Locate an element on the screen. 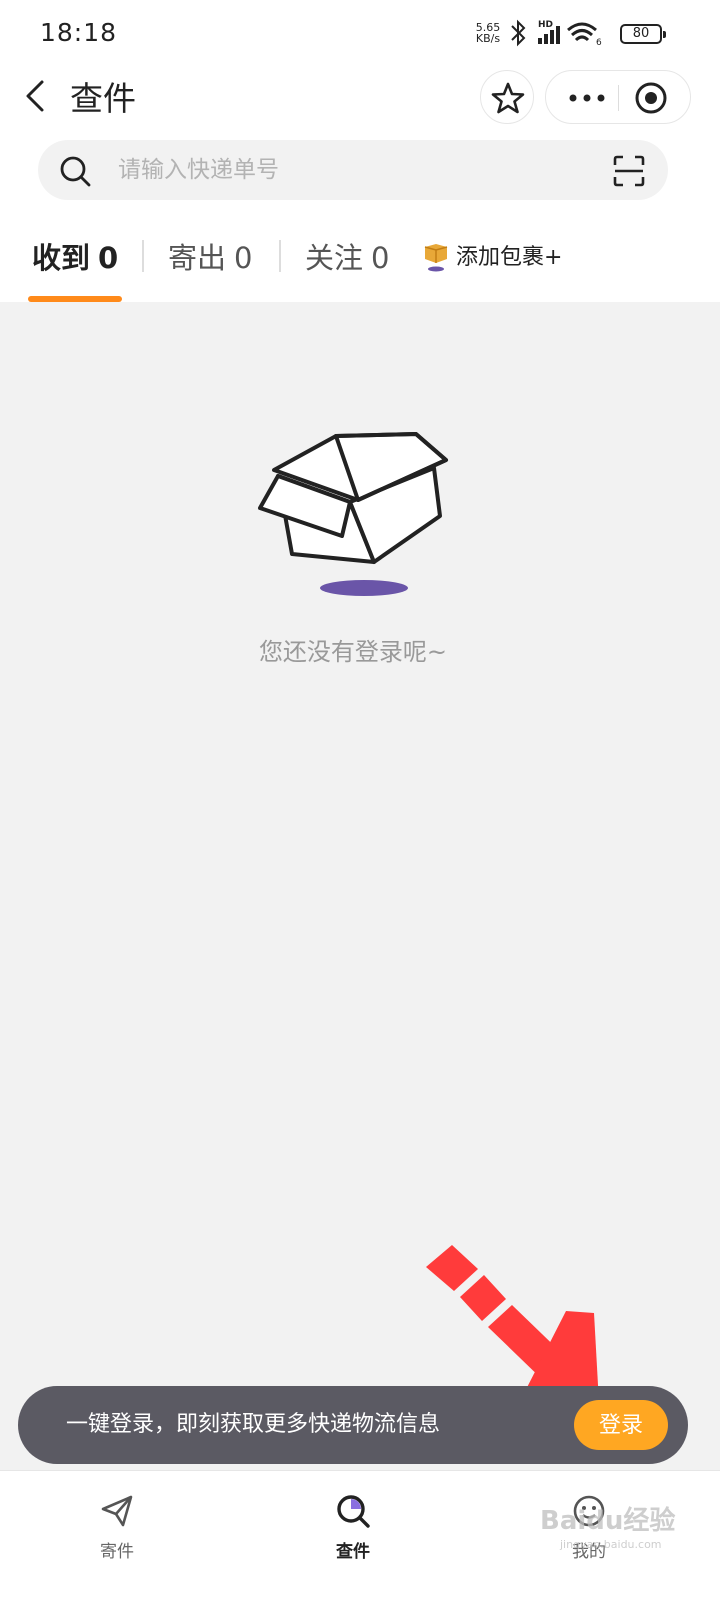  login-banner-text: 一键登录，即刻获取更多快递物流信息 is located at coordinates (253, 1424).